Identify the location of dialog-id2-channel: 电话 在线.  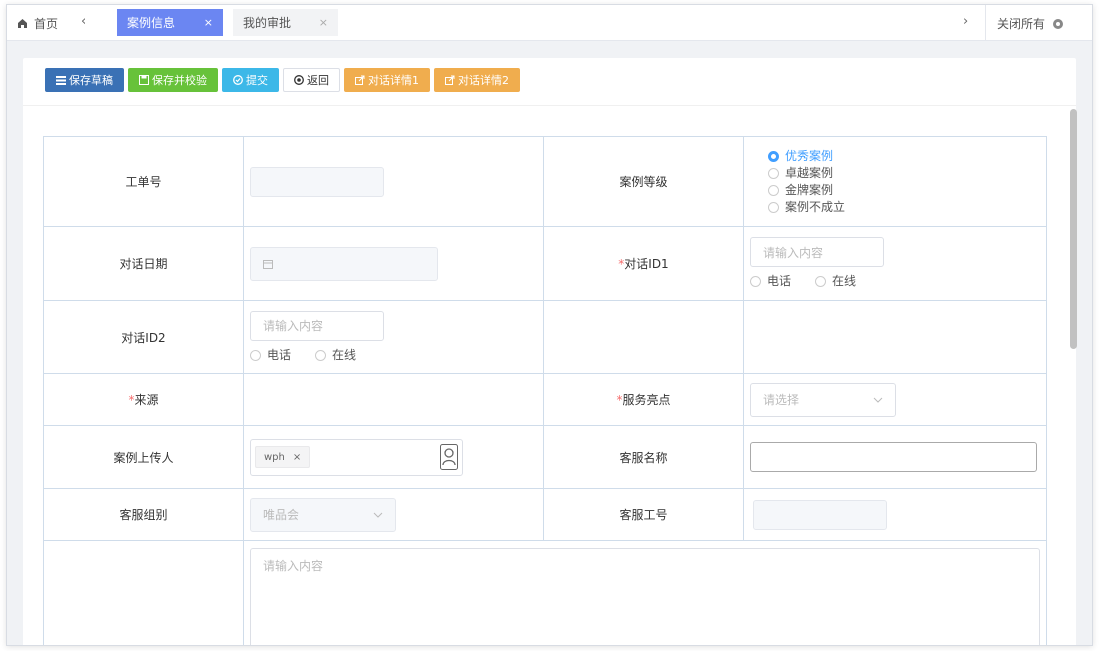
(393, 355).